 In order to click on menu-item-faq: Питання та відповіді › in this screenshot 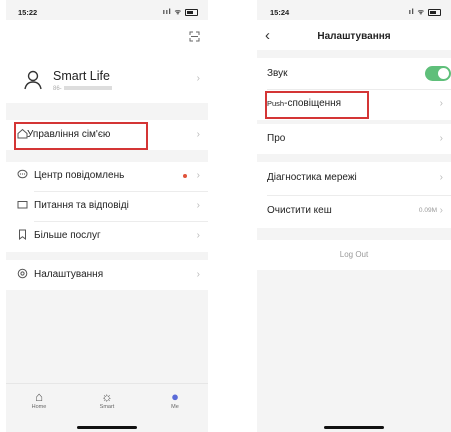, I will do `click(107, 206)`.